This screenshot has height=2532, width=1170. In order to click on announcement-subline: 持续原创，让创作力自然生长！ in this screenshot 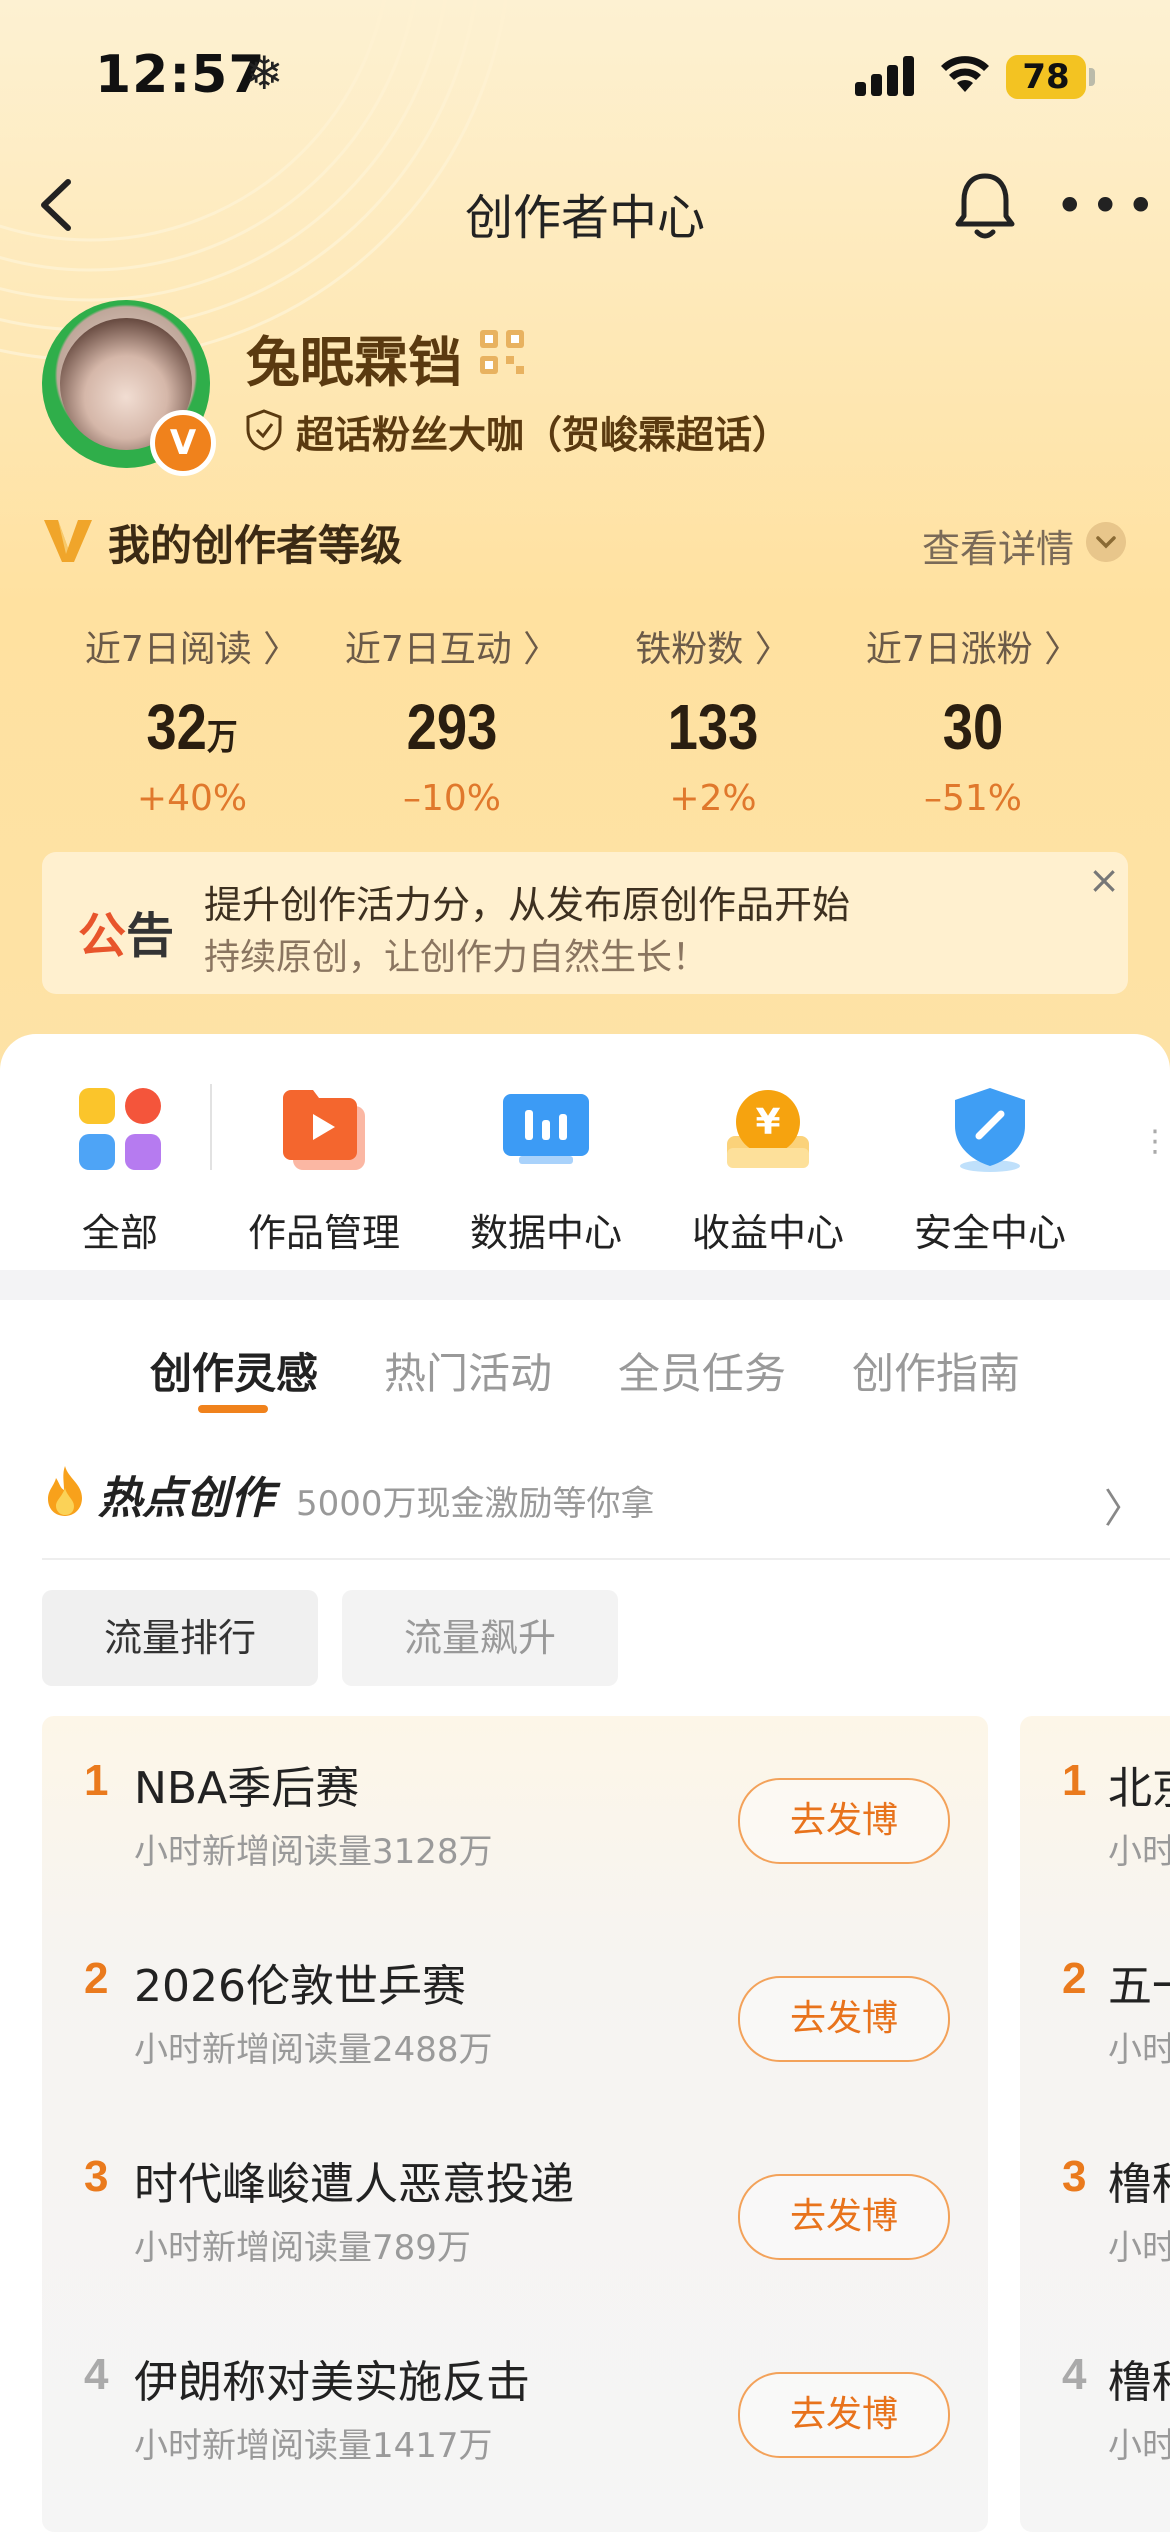, I will do `click(456, 957)`.